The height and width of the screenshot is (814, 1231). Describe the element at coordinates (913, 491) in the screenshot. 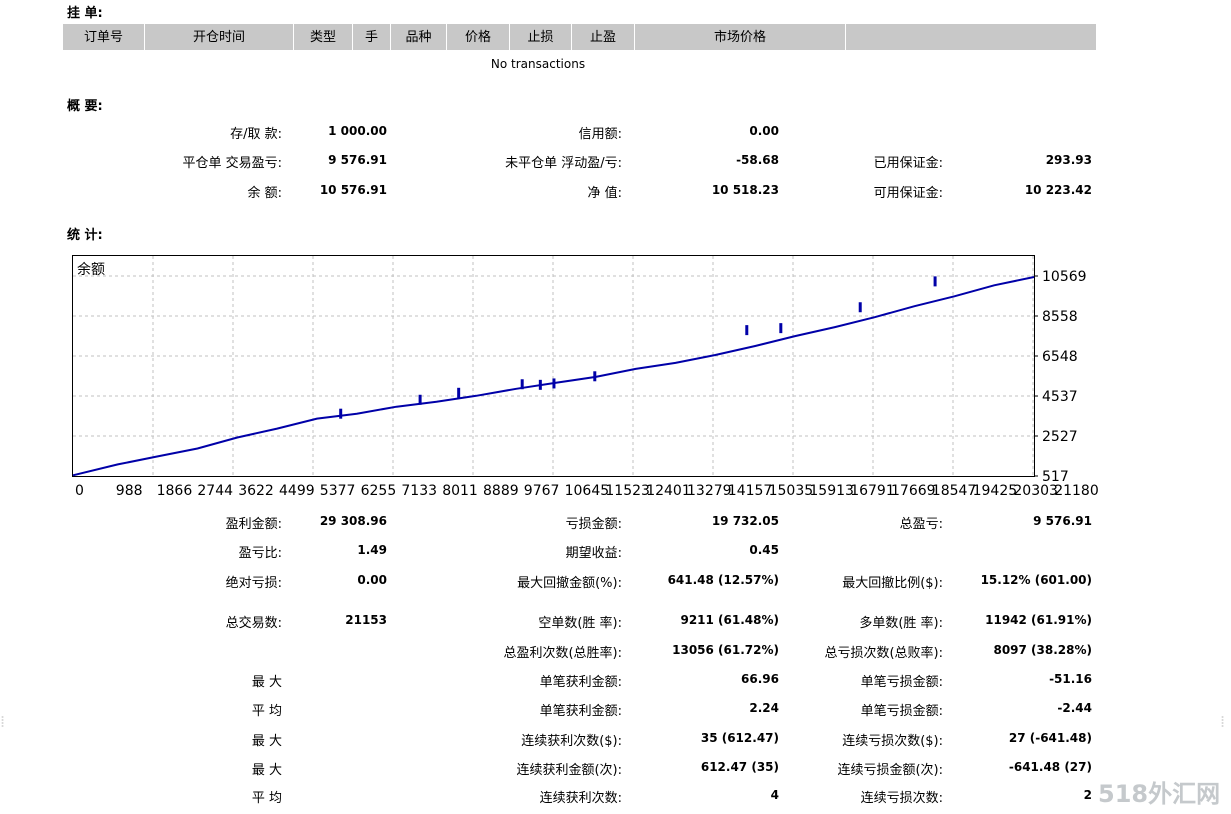

I see `x-tick-label: 17669` at that location.